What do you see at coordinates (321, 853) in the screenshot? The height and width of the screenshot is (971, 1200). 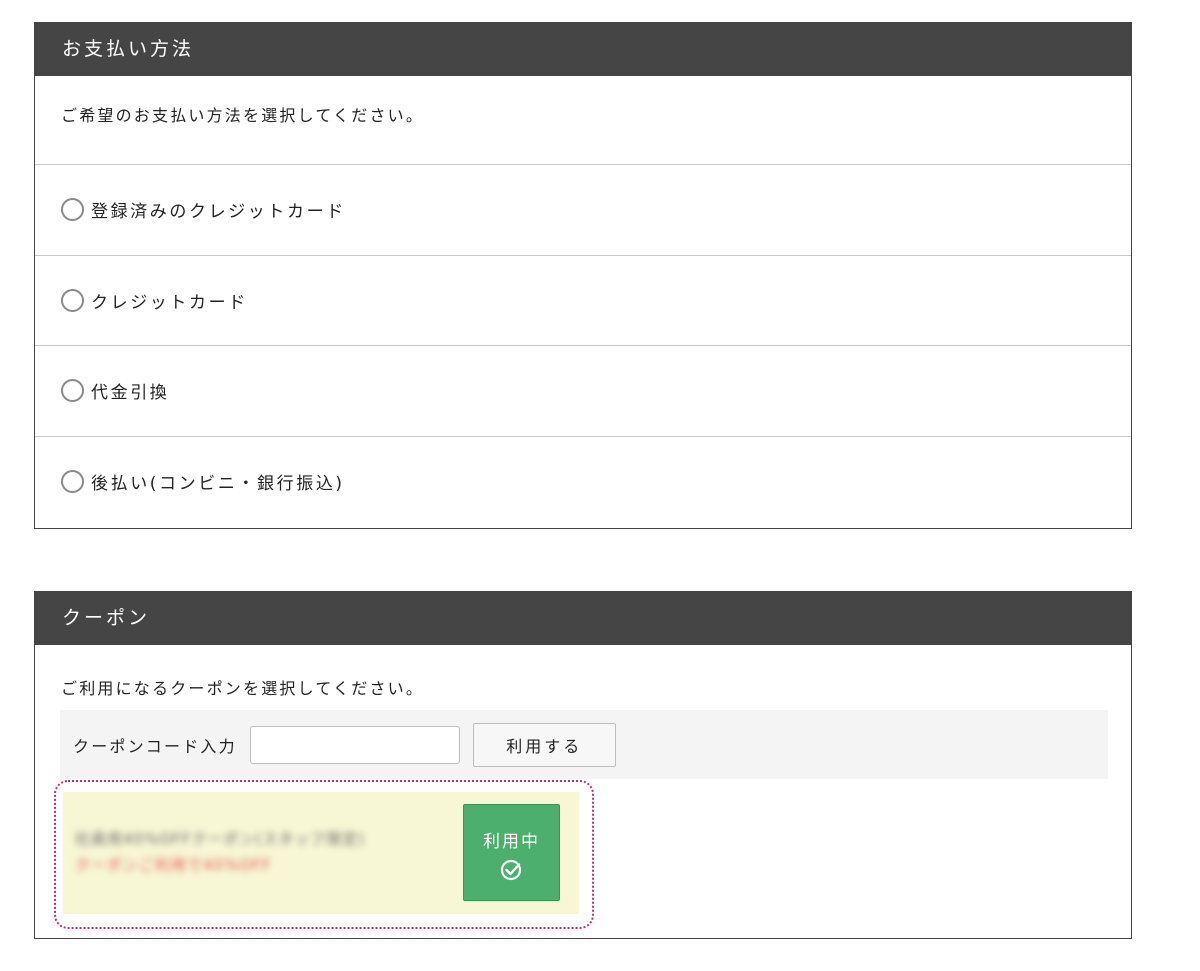 I see `coupon-card: 社員用40%OFFクーポン(スタッフ限定) クーポンご利用で40%OFF 利用中` at bounding box center [321, 853].